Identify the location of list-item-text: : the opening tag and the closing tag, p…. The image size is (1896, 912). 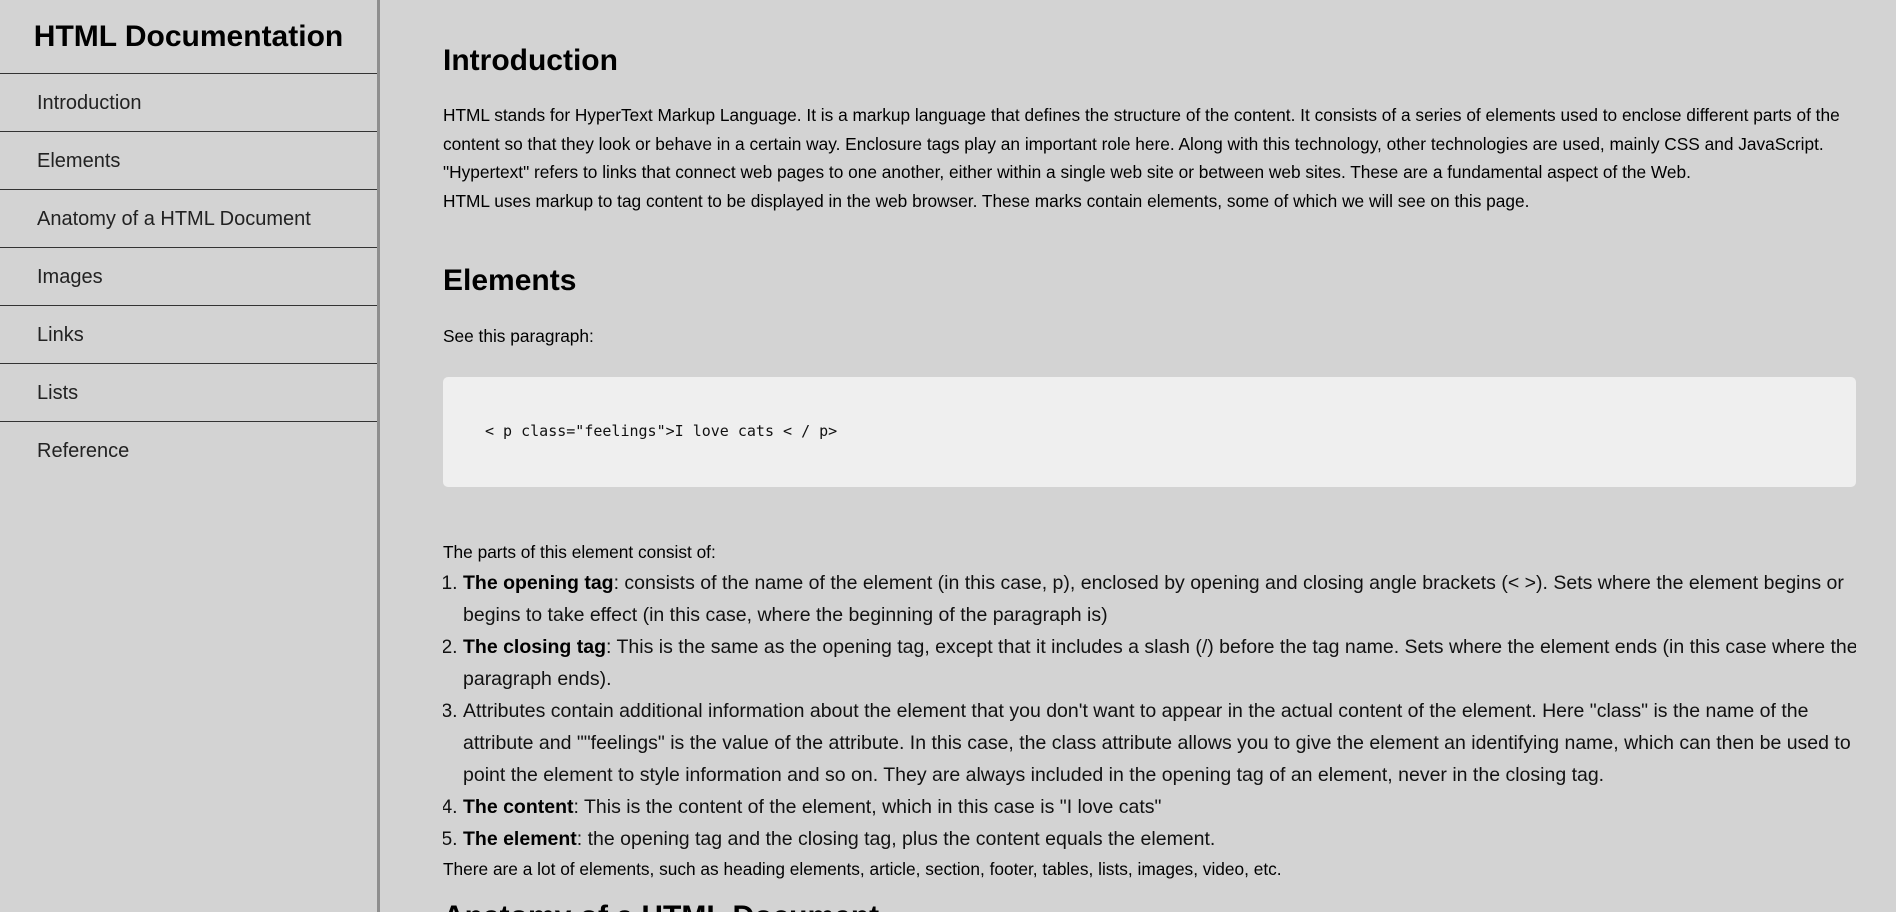
(896, 839).